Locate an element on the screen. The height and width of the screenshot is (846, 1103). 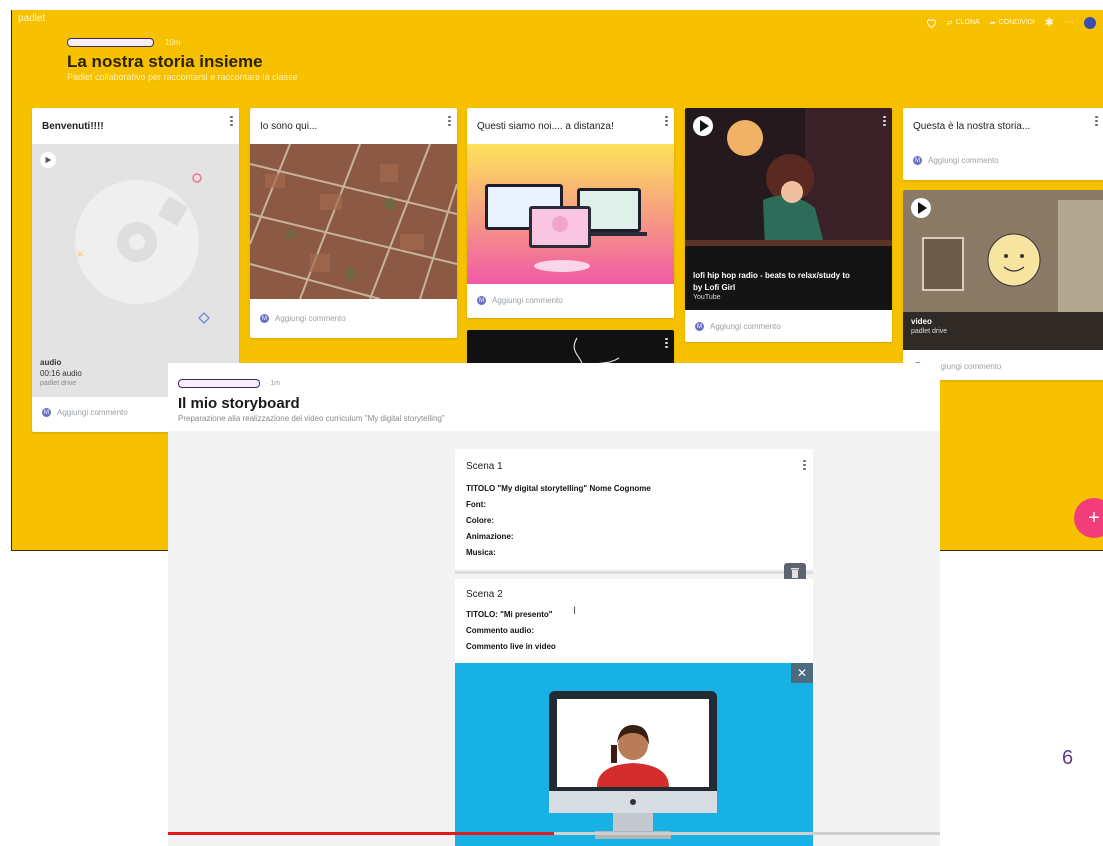
trash-icon is located at coordinates (795, 573).